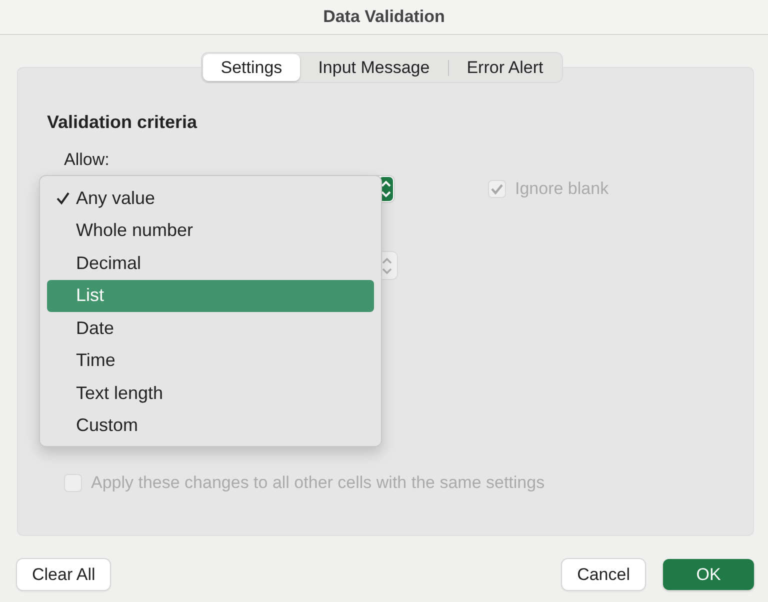  Describe the element at coordinates (210, 296) in the screenshot. I see `menu-item: List` at that location.